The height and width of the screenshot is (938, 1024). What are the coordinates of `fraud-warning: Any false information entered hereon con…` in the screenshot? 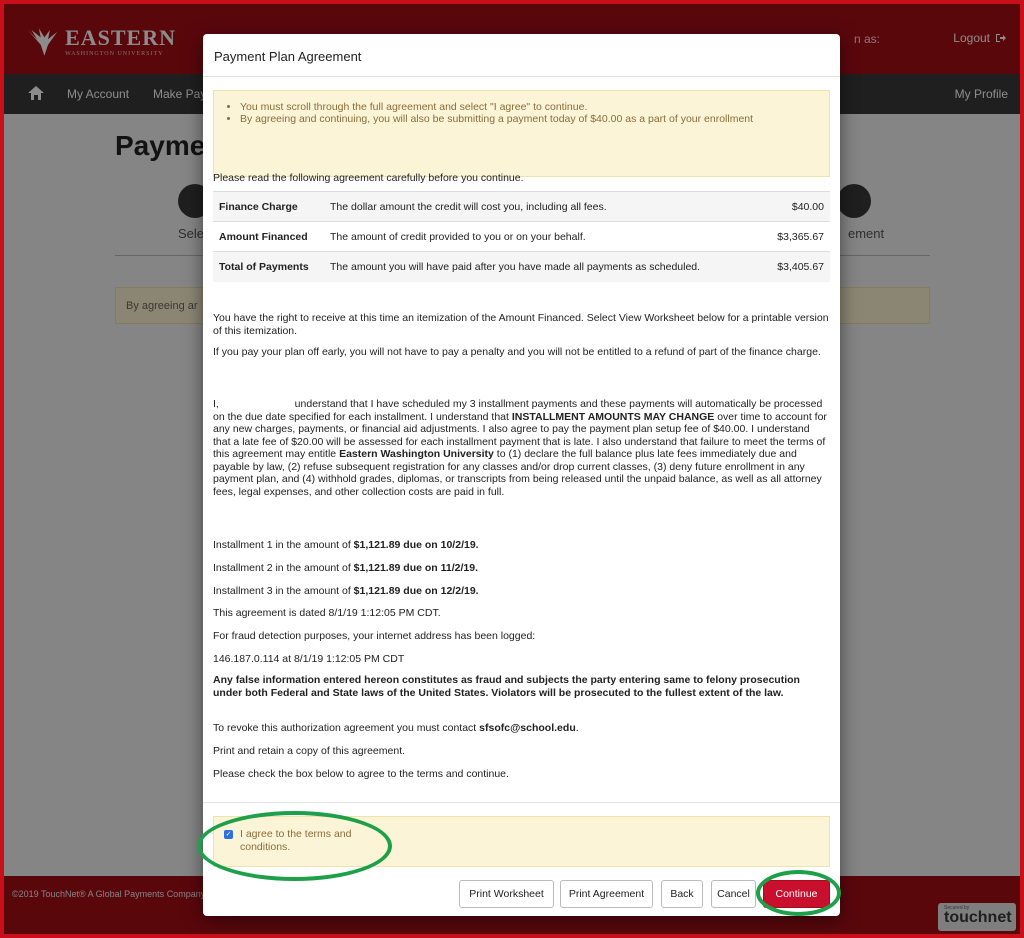 It's located at (506, 686).